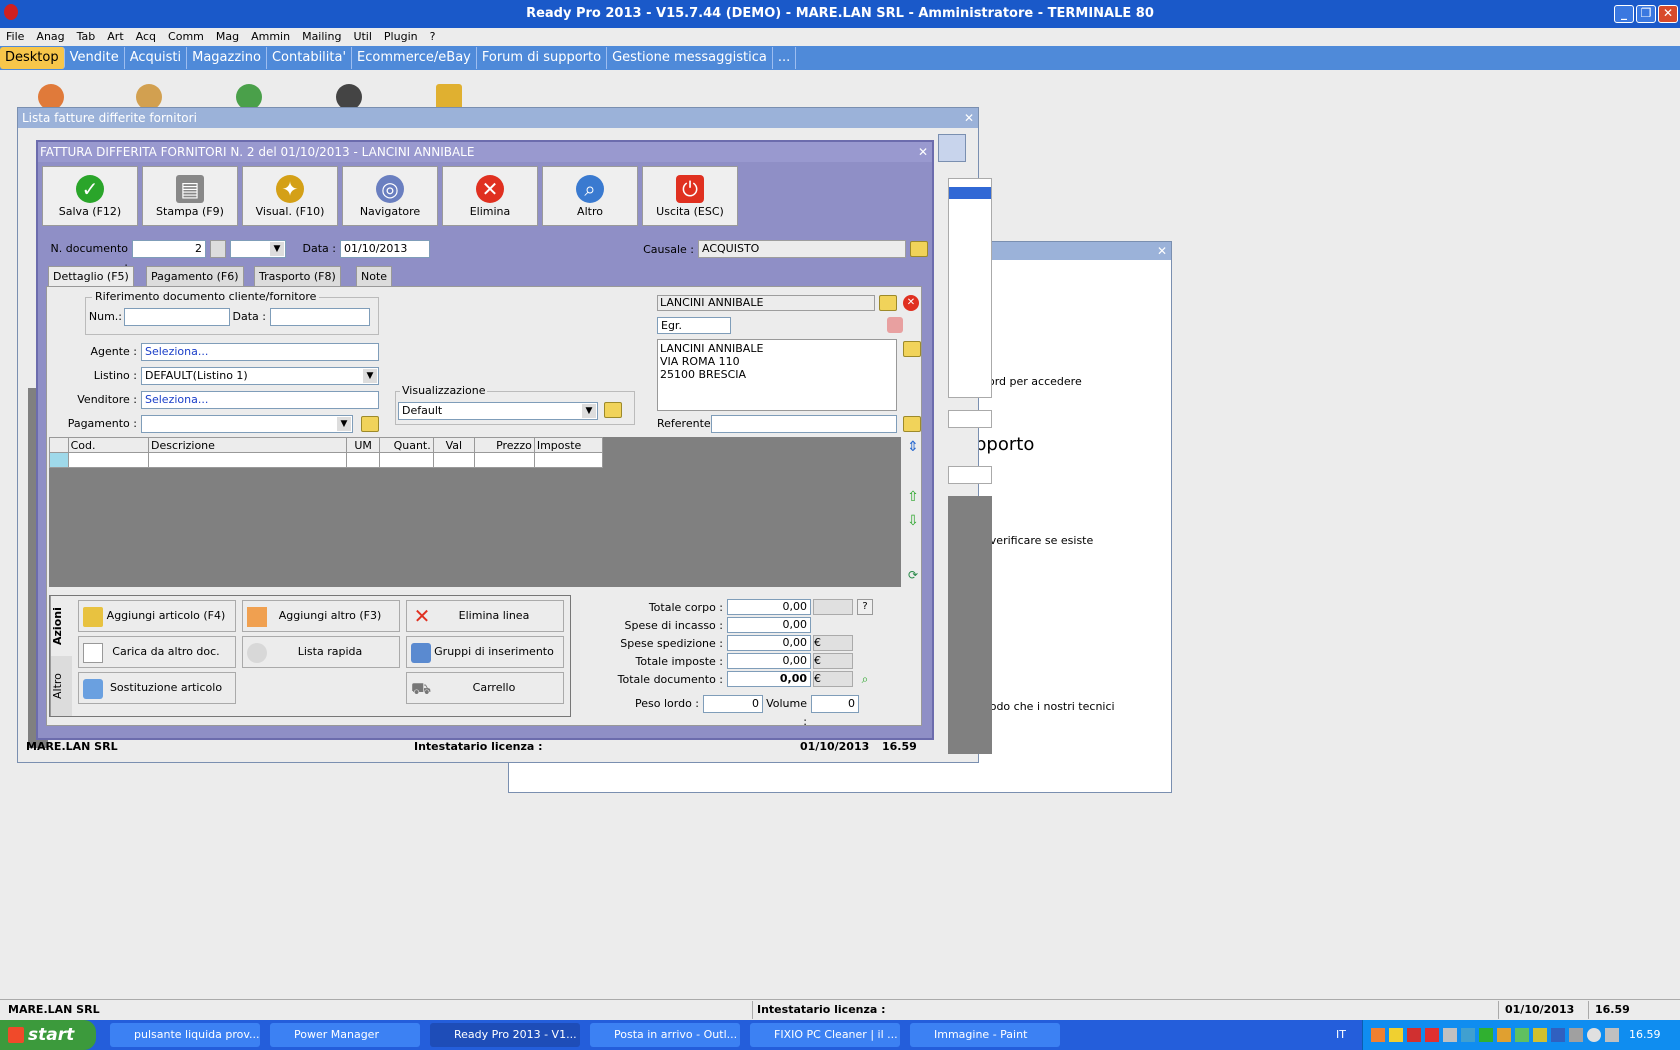  I want to click on spese-spedizione-value: 0,00, so click(769, 643).